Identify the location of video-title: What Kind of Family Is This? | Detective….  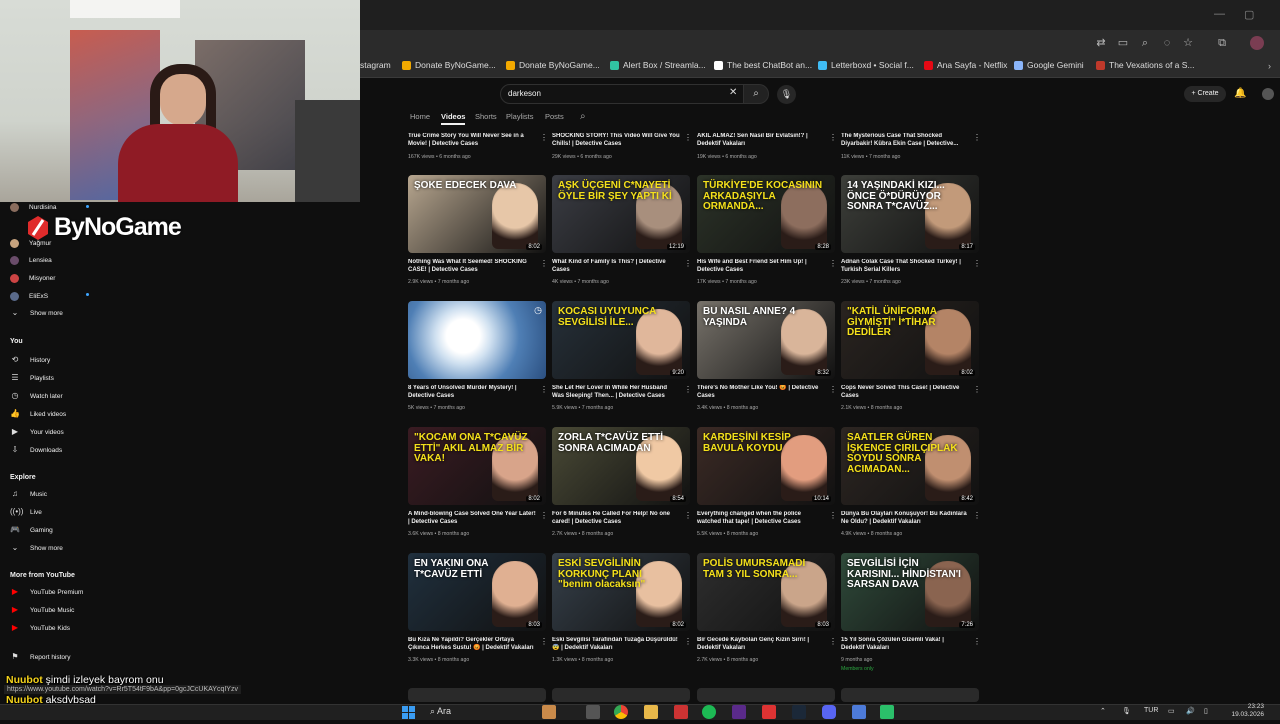
(616, 267).